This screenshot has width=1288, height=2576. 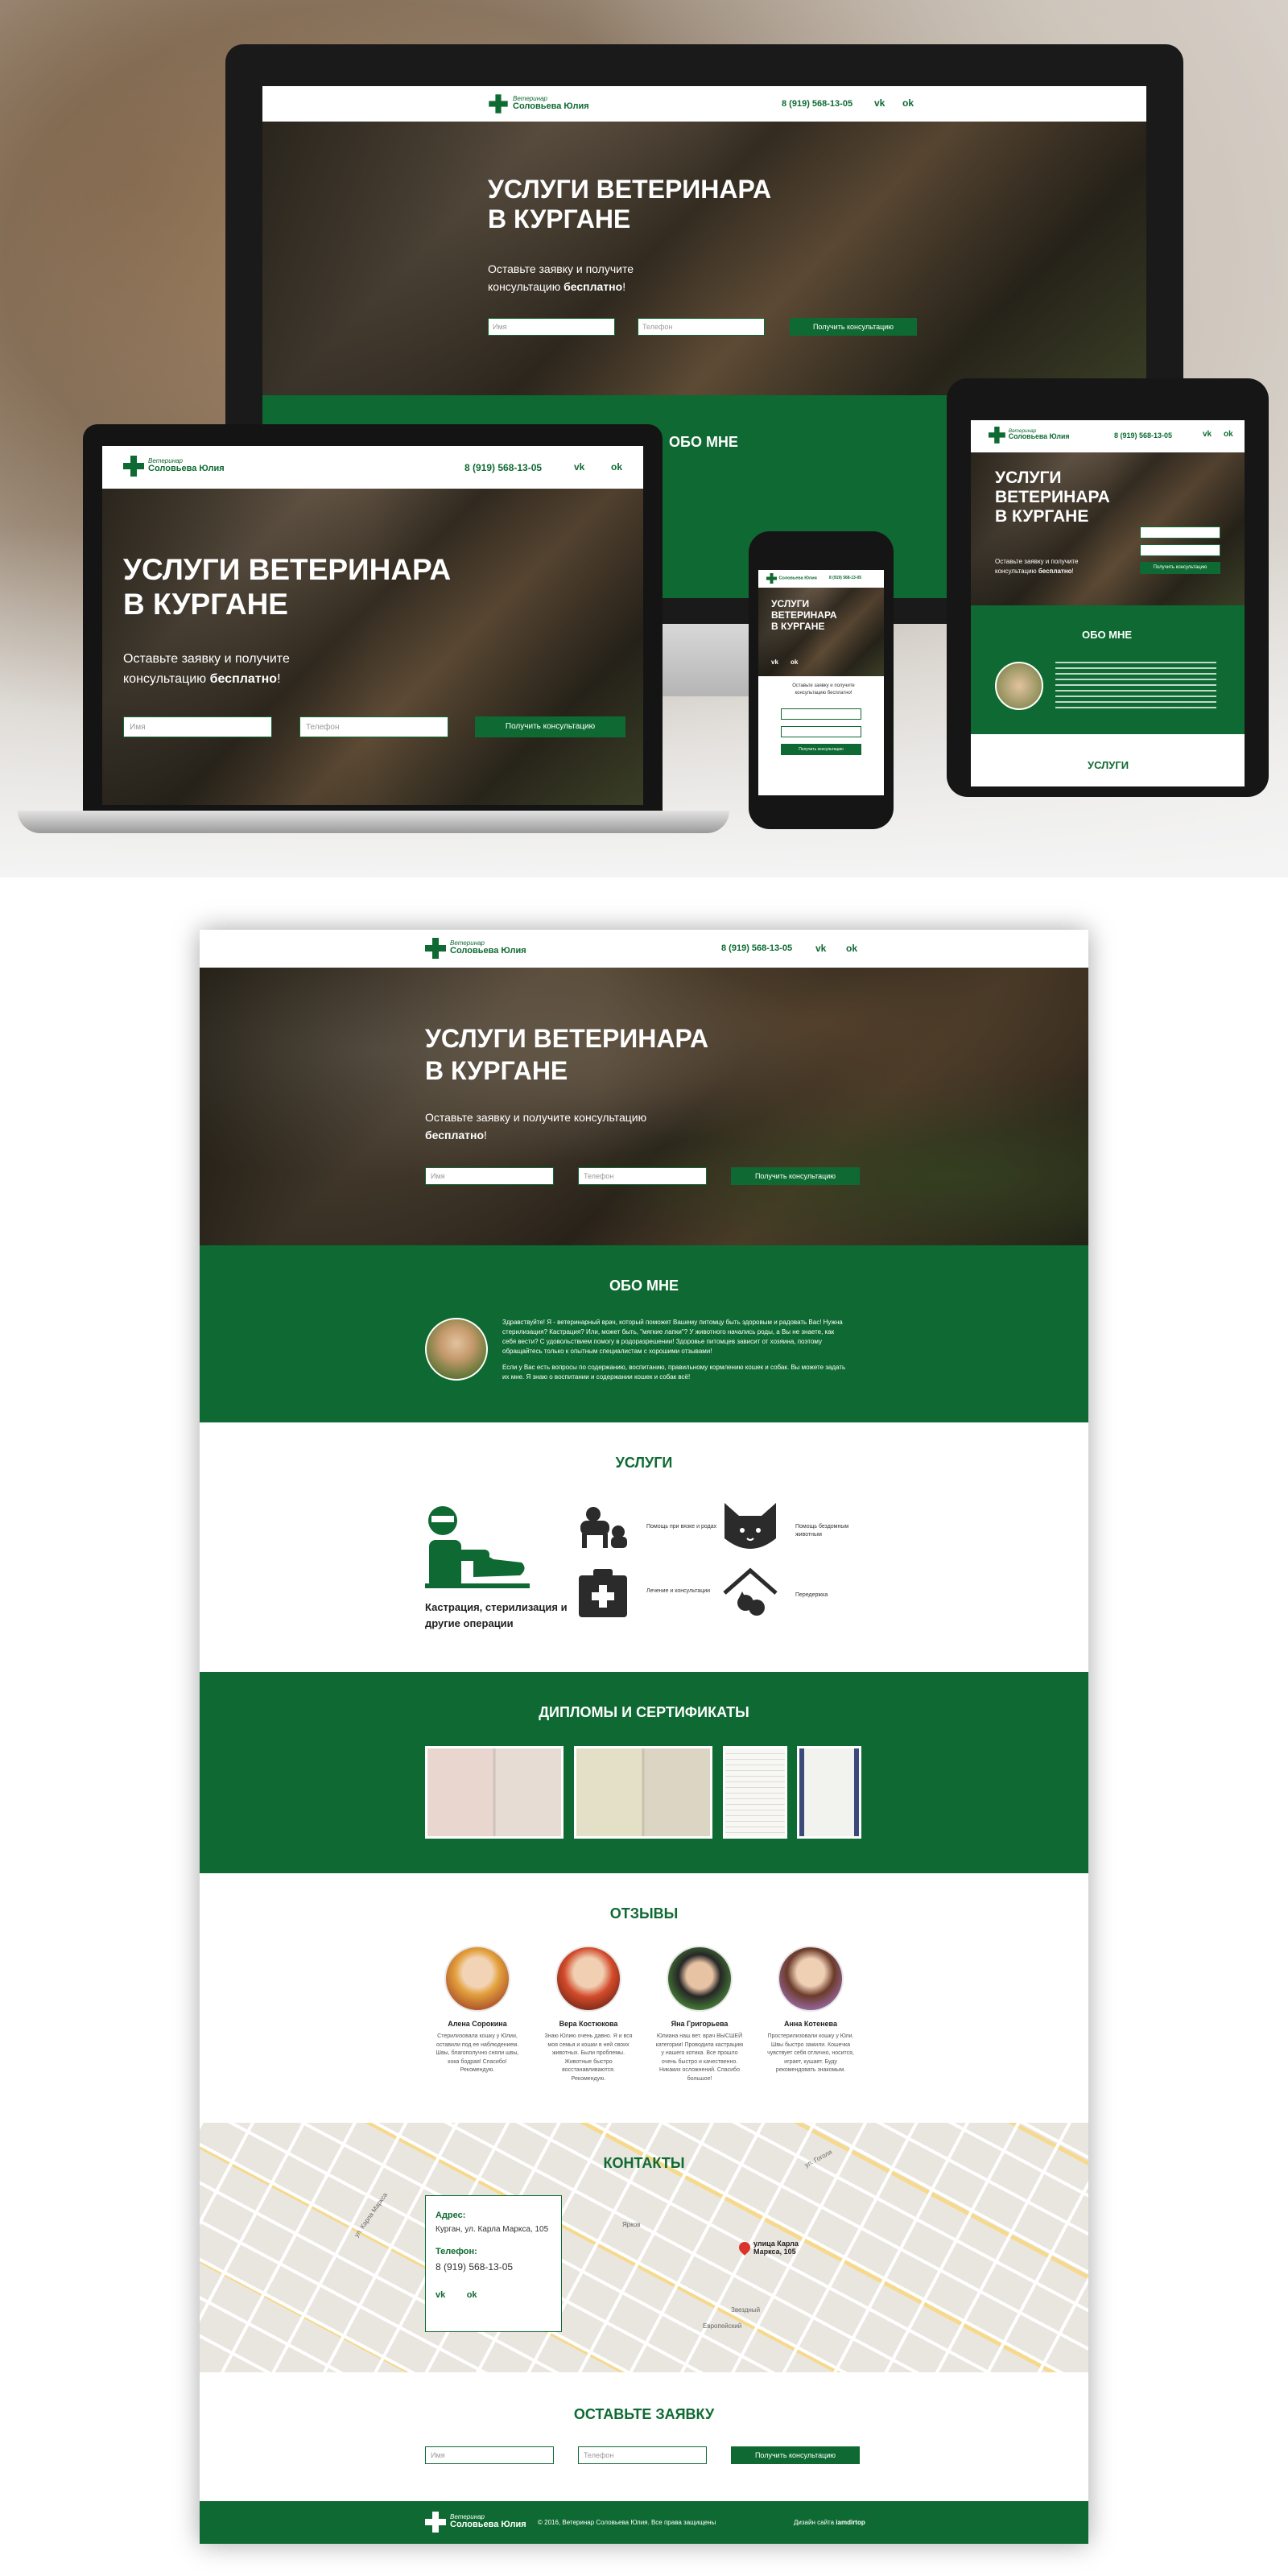 What do you see at coordinates (489, 2455) in the screenshot?
I see `request-name-input: Имя` at bounding box center [489, 2455].